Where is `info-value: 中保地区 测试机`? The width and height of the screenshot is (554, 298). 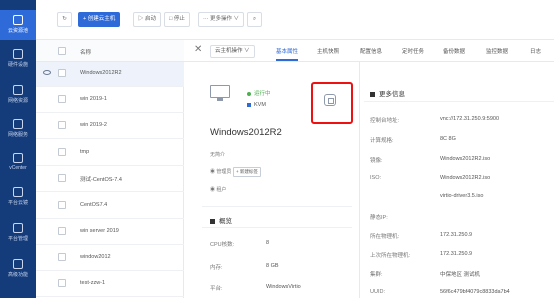 info-value: 中保地区 测试机 is located at coordinates (460, 274).